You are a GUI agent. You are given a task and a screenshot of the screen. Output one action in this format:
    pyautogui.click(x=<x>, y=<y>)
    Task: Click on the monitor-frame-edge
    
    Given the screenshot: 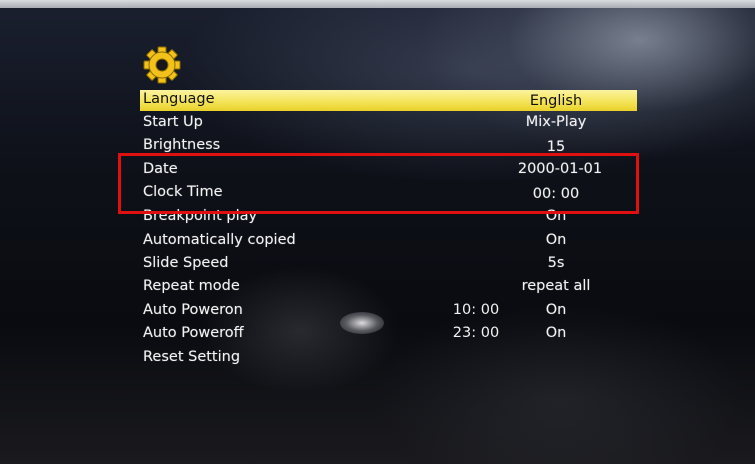 What is the action you would take?
    pyautogui.click(x=377, y=4)
    